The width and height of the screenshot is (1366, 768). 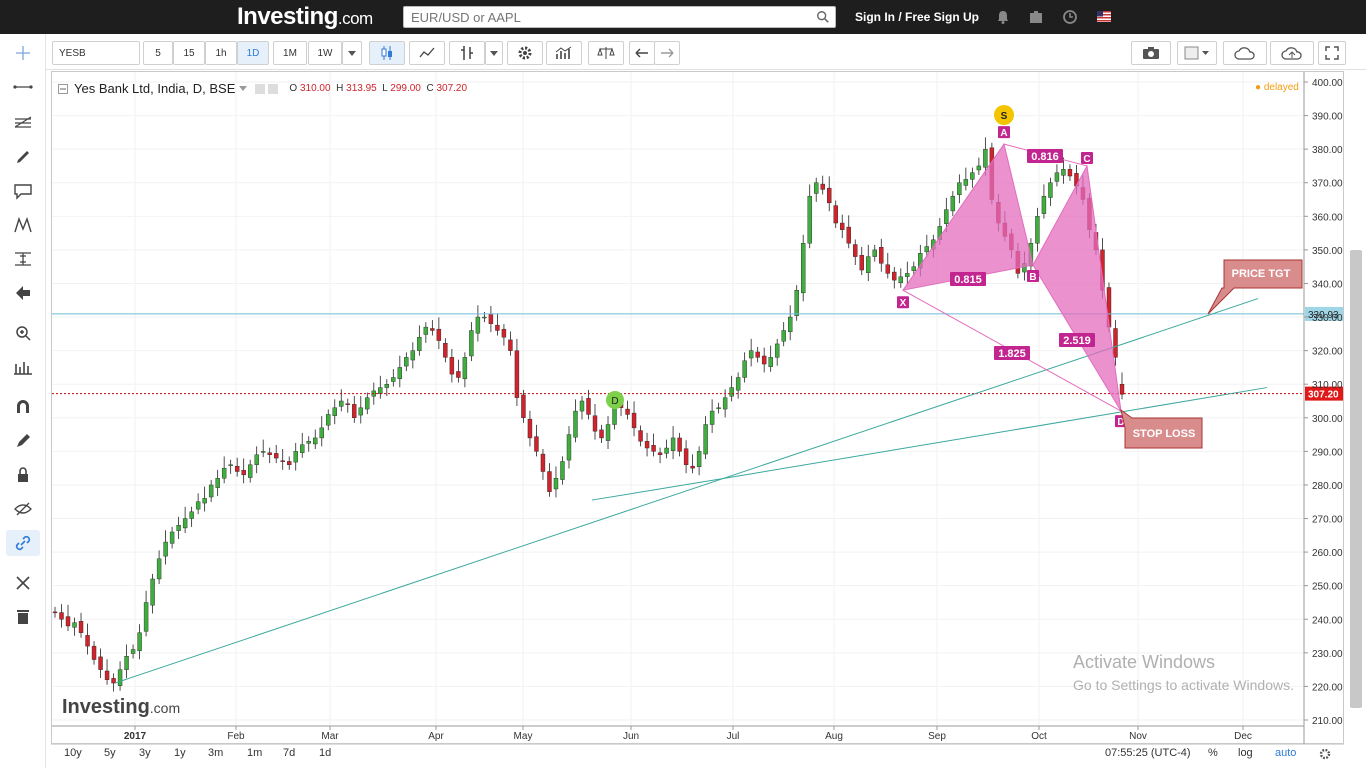 What do you see at coordinates (63, 88) in the screenshot?
I see `collapse-icon` at bounding box center [63, 88].